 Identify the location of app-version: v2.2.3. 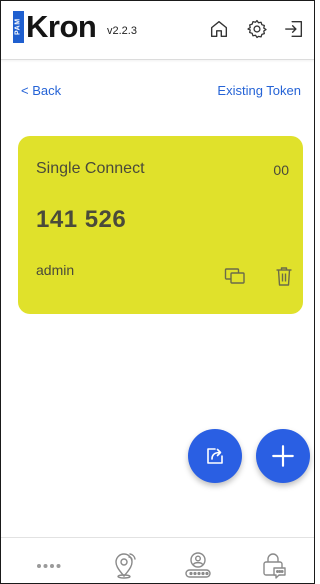
(122, 31).